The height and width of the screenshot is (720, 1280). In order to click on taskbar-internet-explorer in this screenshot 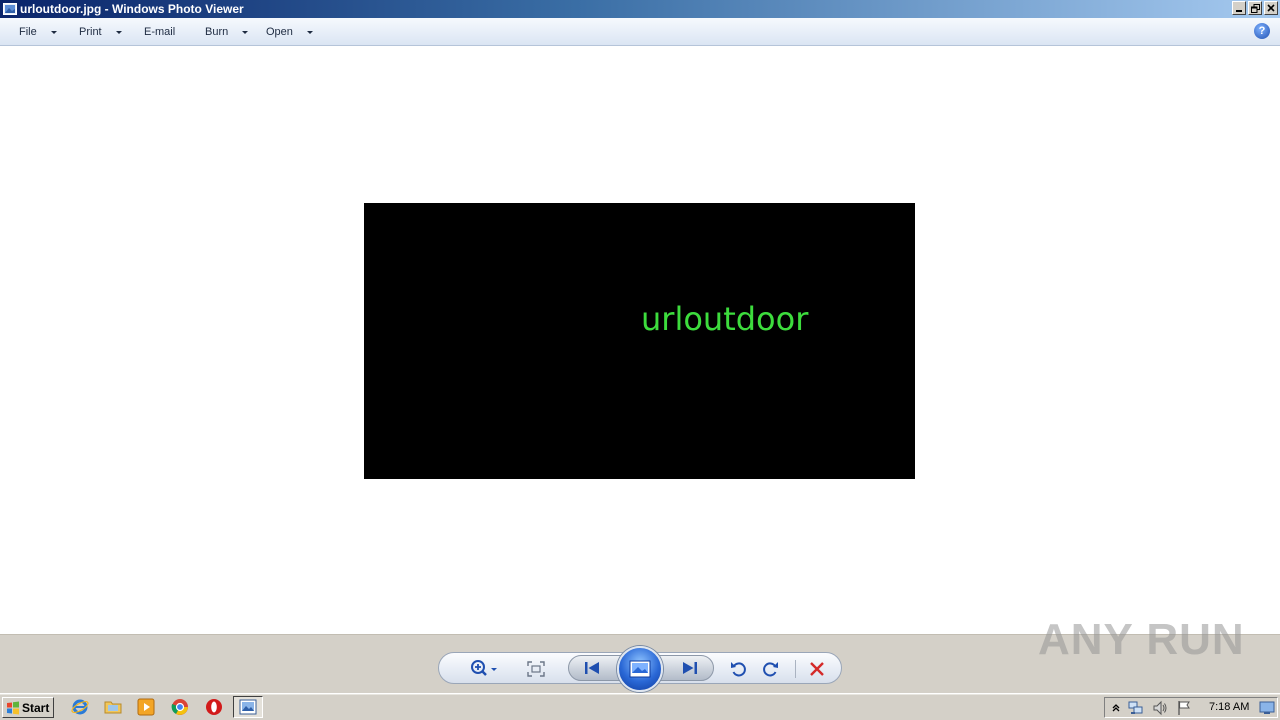, I will do `click(80, 707)`.